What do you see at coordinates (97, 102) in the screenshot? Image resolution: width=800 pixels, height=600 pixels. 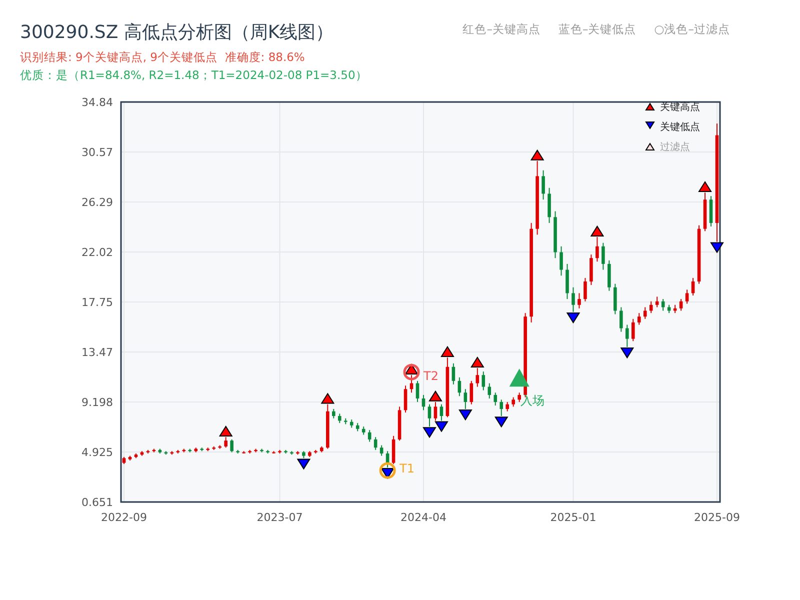 I see `y-tick-label: 34.84` at bounding box center [97, 102].